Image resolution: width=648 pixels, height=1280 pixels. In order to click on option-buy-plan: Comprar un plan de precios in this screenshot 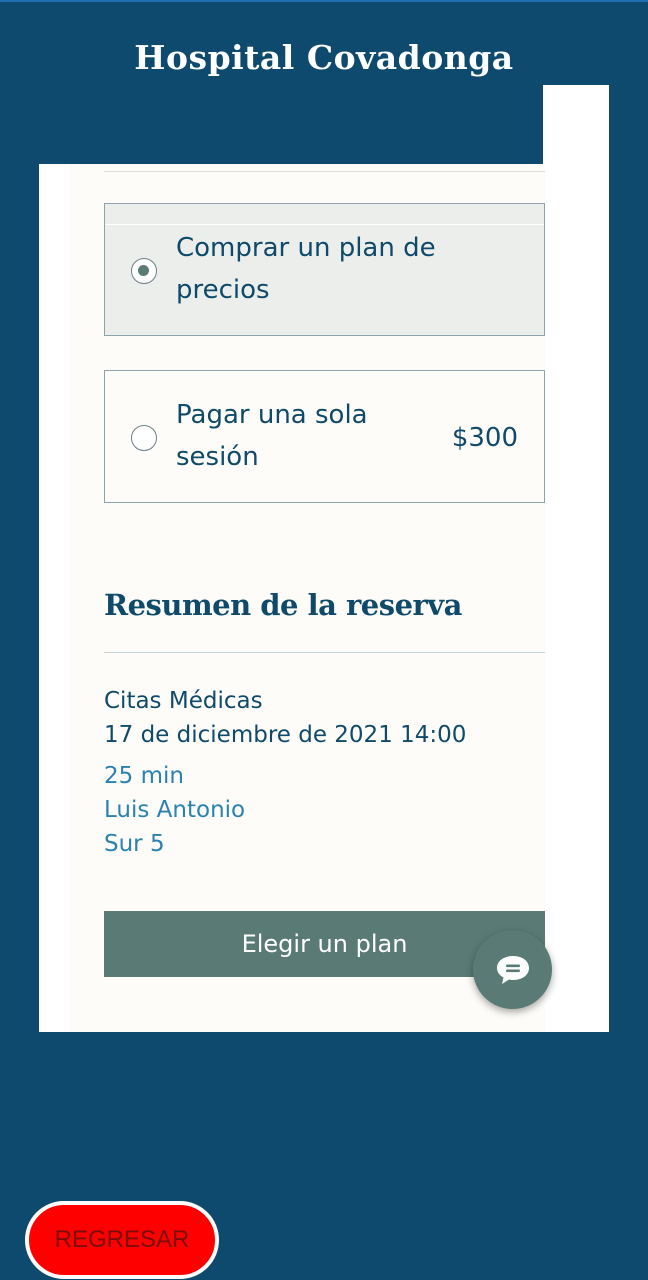, I will do `click(324, 269)`.